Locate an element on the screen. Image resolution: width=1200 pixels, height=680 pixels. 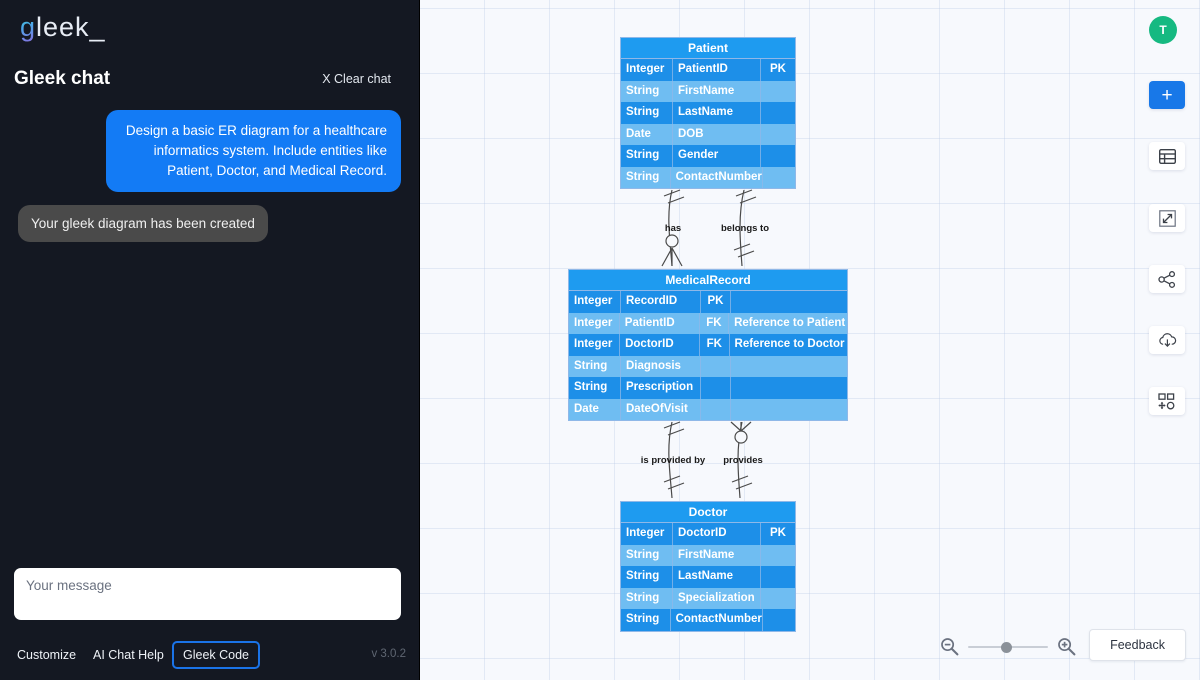
table-row: Date DateOfVisit is located at coordinates (708, 409).